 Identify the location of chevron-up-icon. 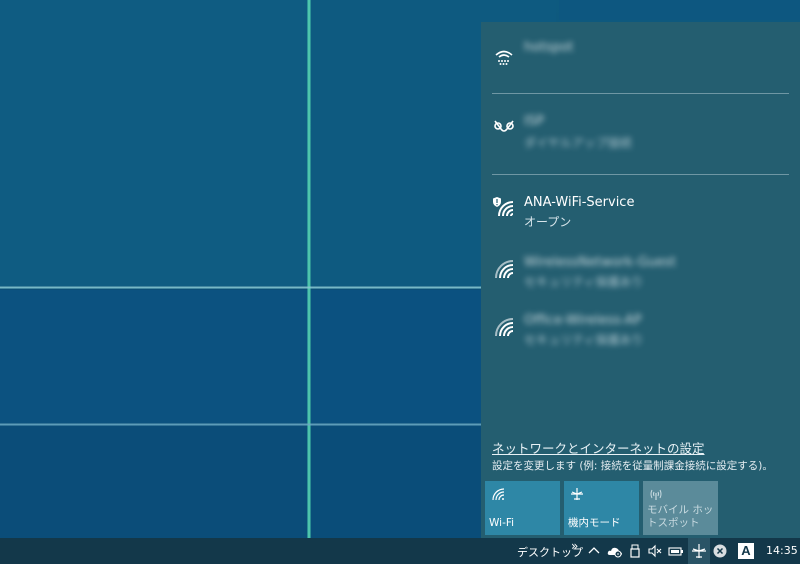
(594, 551).